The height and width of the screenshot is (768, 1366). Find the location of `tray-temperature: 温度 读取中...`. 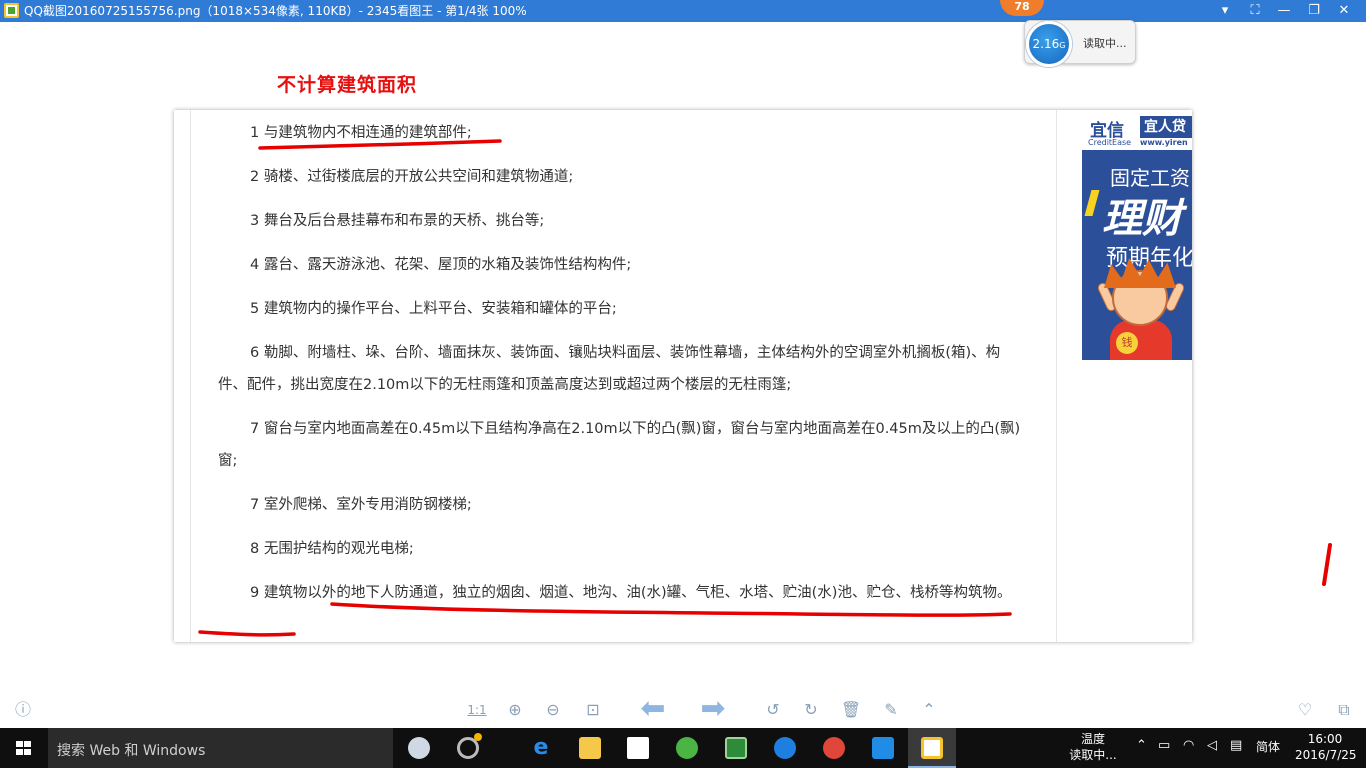

tray-temperature: 温度 读取中... is located at coordinates (1093, 747).